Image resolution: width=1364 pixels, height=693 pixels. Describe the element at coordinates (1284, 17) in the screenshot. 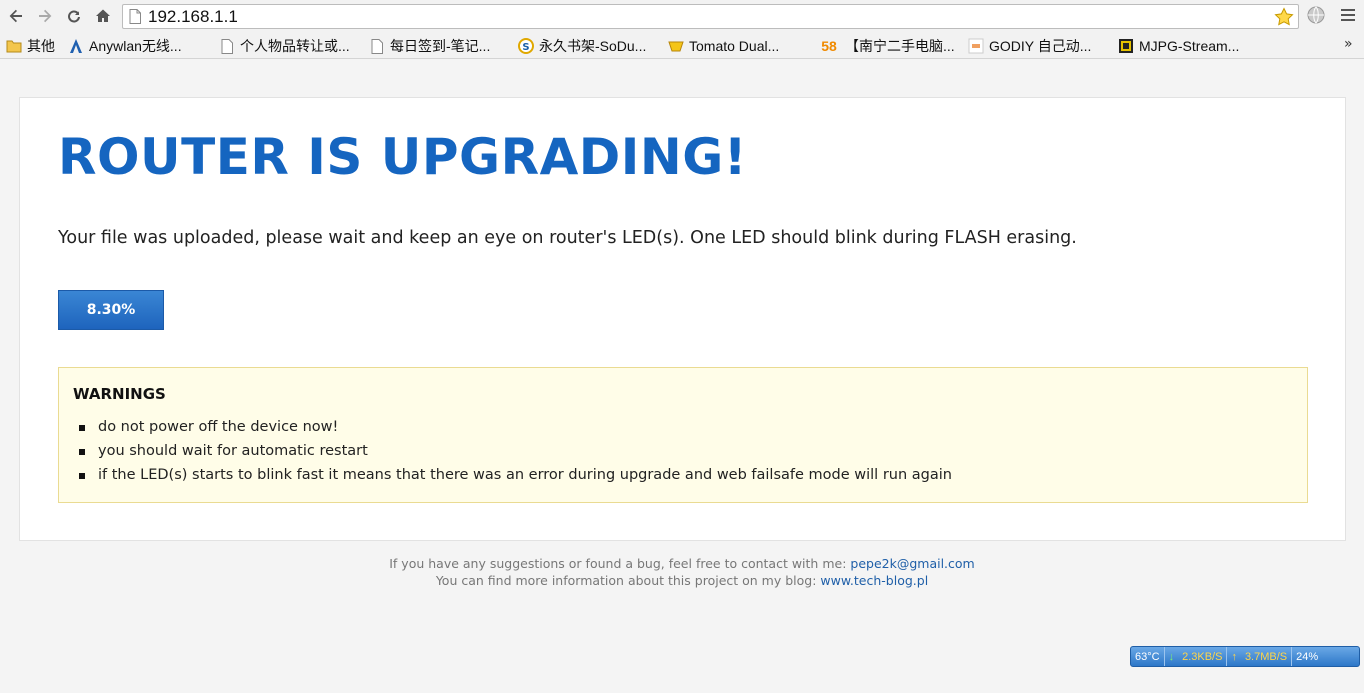

I see `bookmark-star-icon` at that location.